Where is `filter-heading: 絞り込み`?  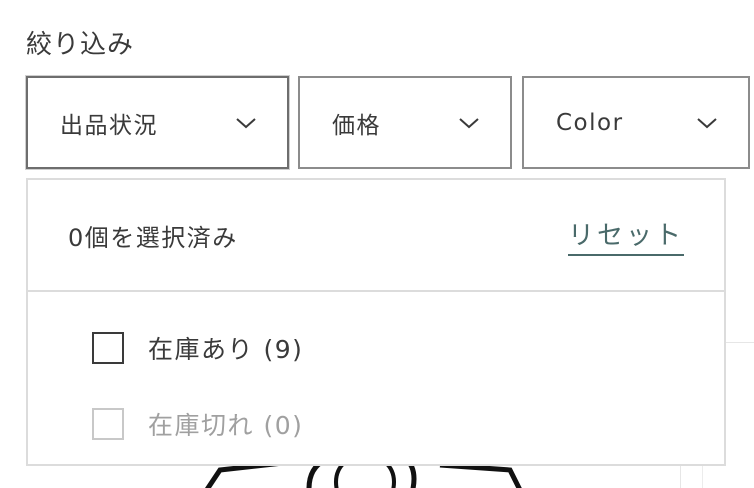
filter-heading: 絞り込み is located at coordinates (80, 45).